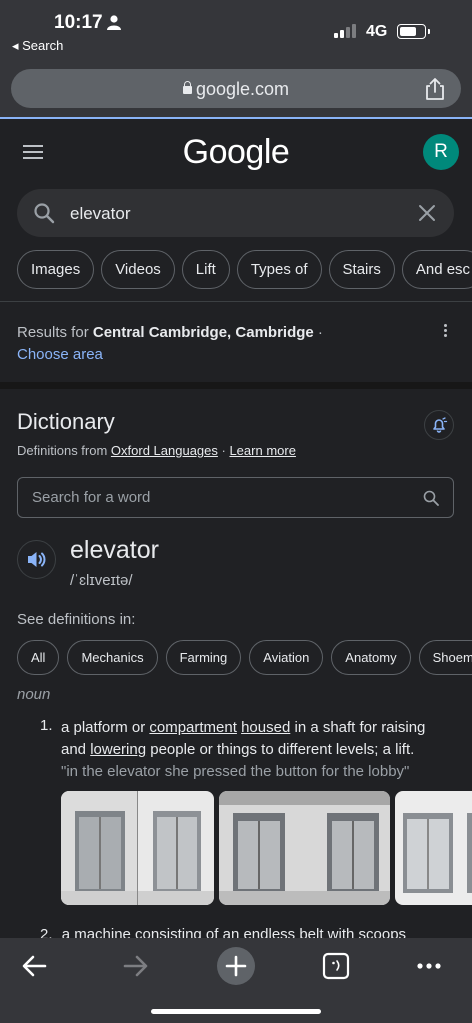 Image resolution: width=472 pixels, height=1023 pixels. Describe the element at coordinates (411, 31) in the screenshot. I see `battery-icon` at that location.